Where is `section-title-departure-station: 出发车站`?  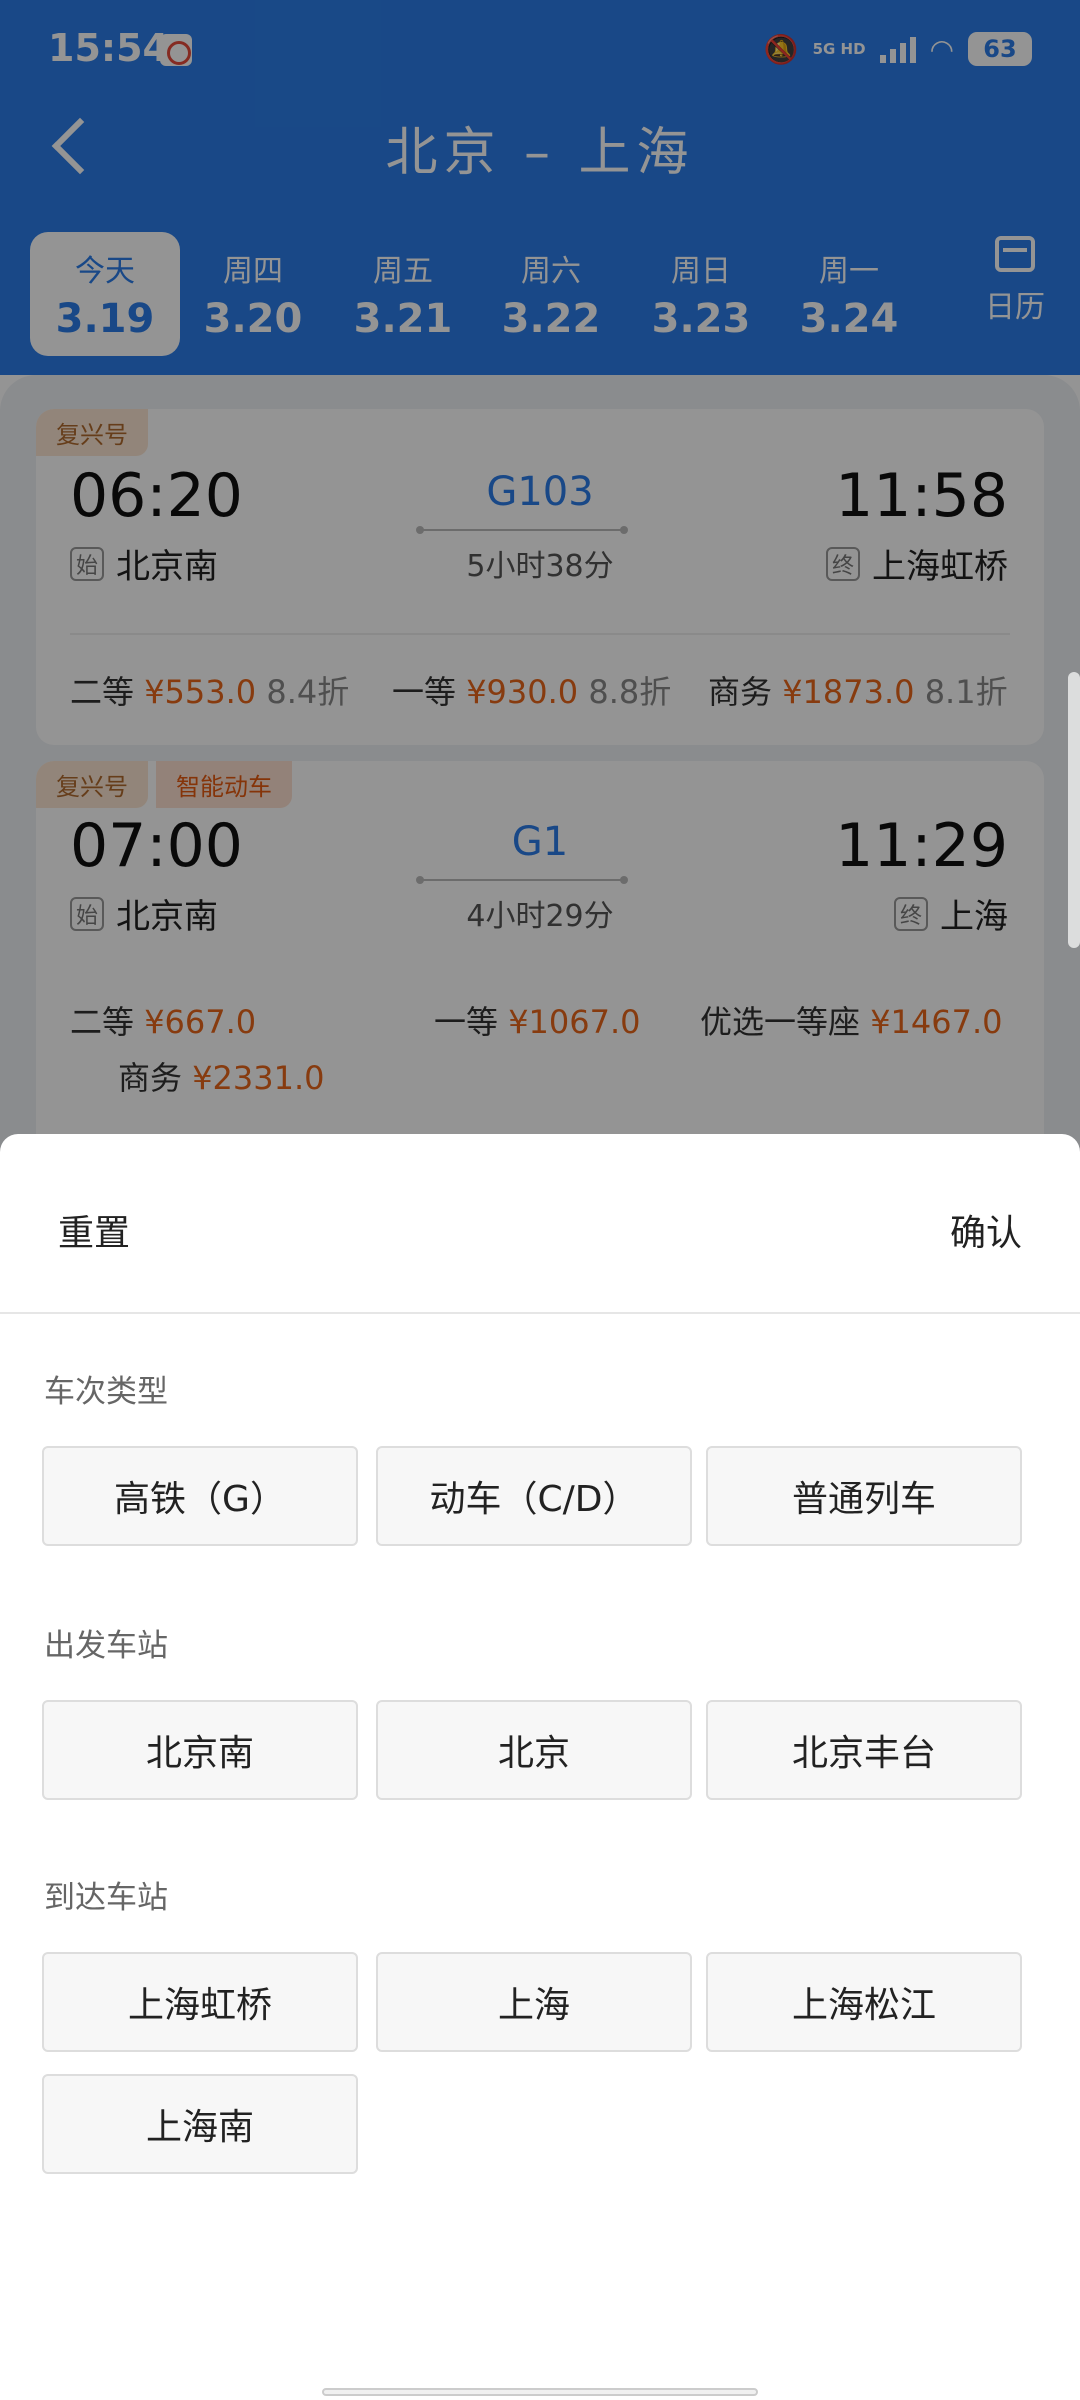 section-title-departure-station: 出发车站 is located at coordinates (106, 1646).